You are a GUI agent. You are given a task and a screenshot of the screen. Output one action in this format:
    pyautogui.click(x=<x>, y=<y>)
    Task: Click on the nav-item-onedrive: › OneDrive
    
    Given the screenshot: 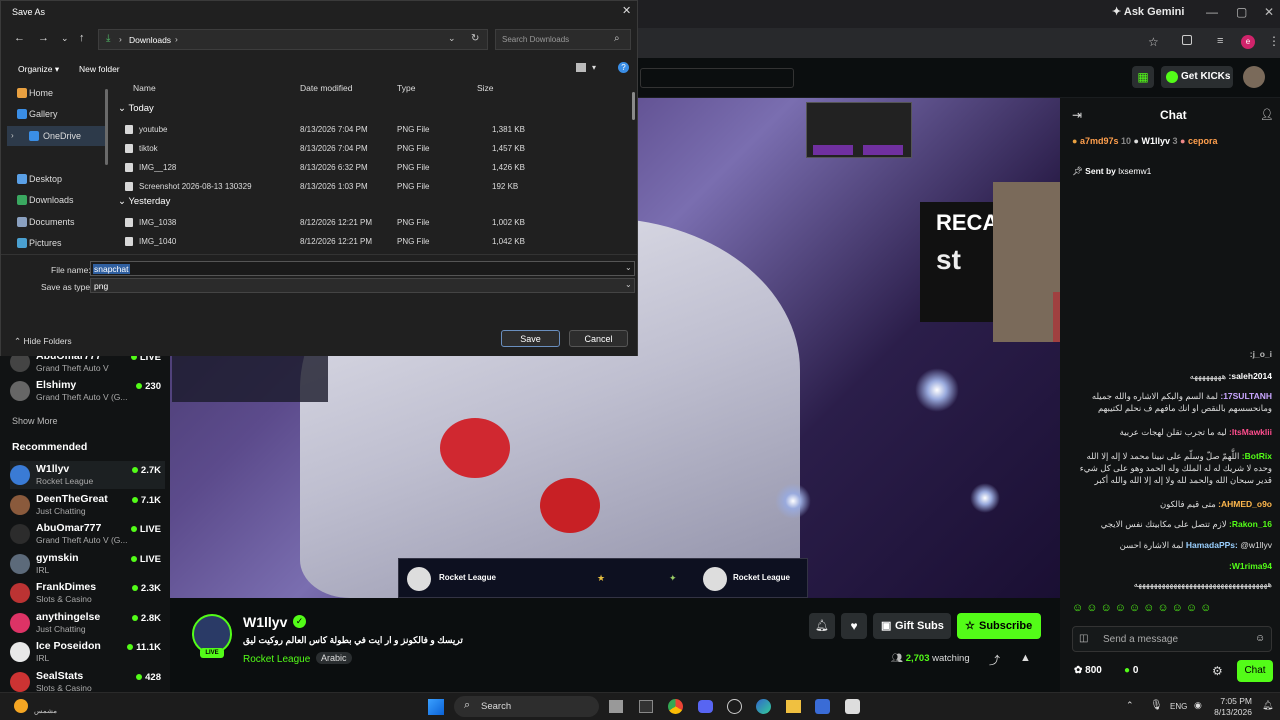 What is the action you would take?
    pyautogui.click(x=57, y=136)
    